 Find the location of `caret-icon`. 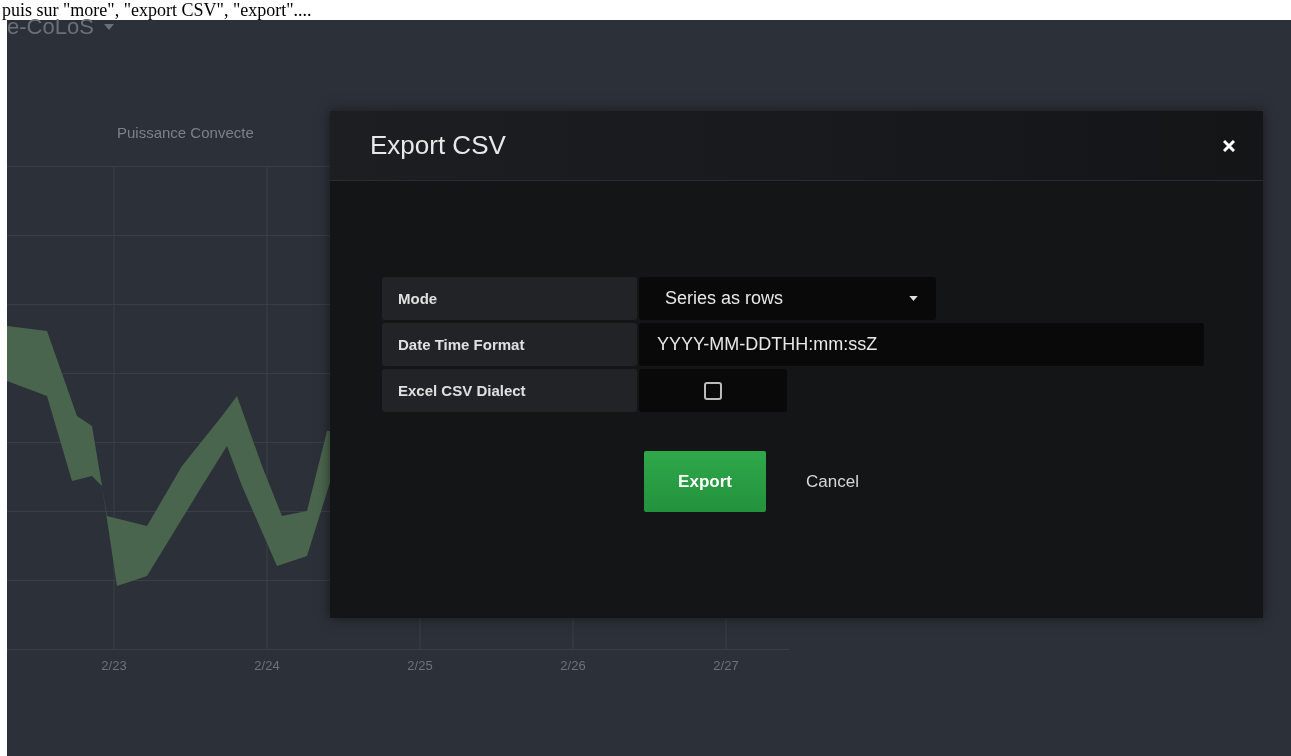

caret-icon is located at coordinates (913, 298).